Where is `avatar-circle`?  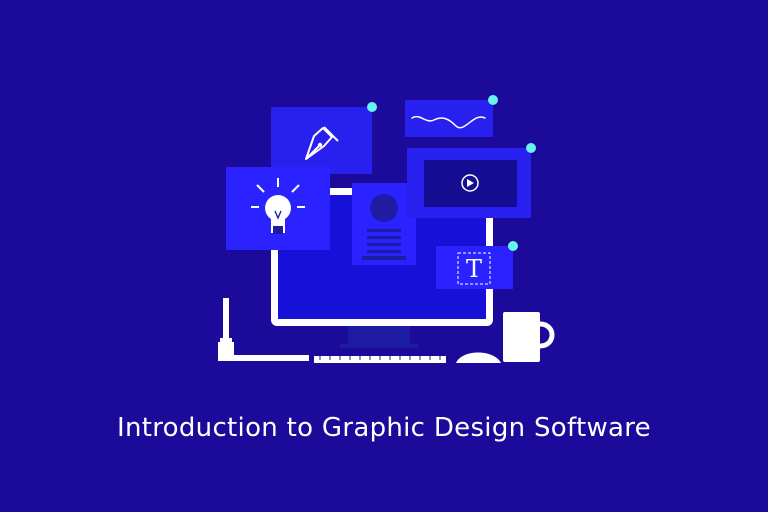 avatar-circle is located at coordinates (384, 208).